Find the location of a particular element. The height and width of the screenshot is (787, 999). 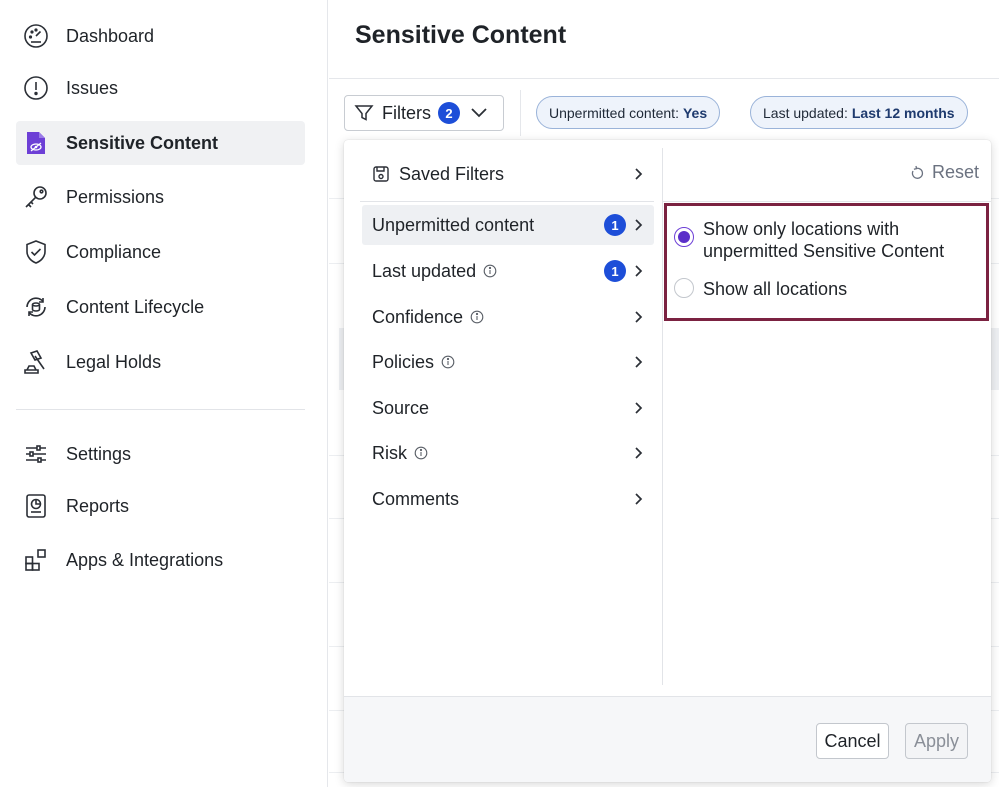

sidebar-item-label: Reports is located at coordinates (98, 505).